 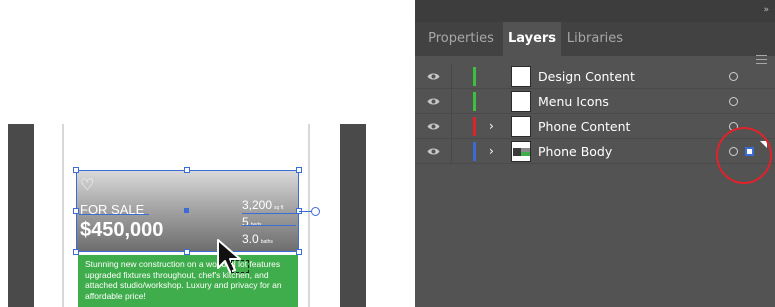 I want to click on tab-properties: Properties, so click(x=461, y=39).